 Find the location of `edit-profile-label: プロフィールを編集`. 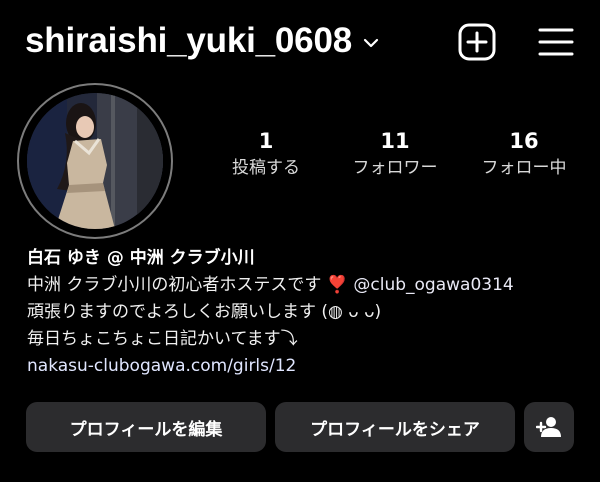

edit-profile-label: プロフィールを編集 is located at coordinates (146, 429).